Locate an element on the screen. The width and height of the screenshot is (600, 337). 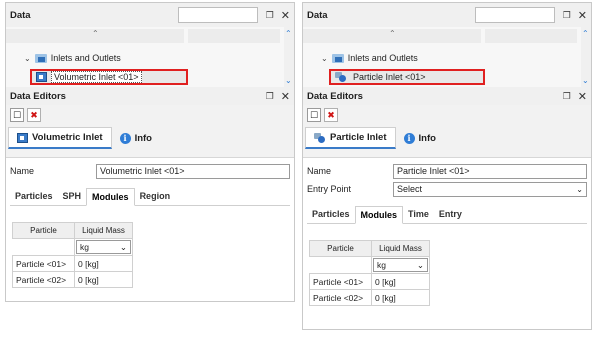
tab-volumetric-inlet: Volumetric Inlet is located at coordinates (60, 138).